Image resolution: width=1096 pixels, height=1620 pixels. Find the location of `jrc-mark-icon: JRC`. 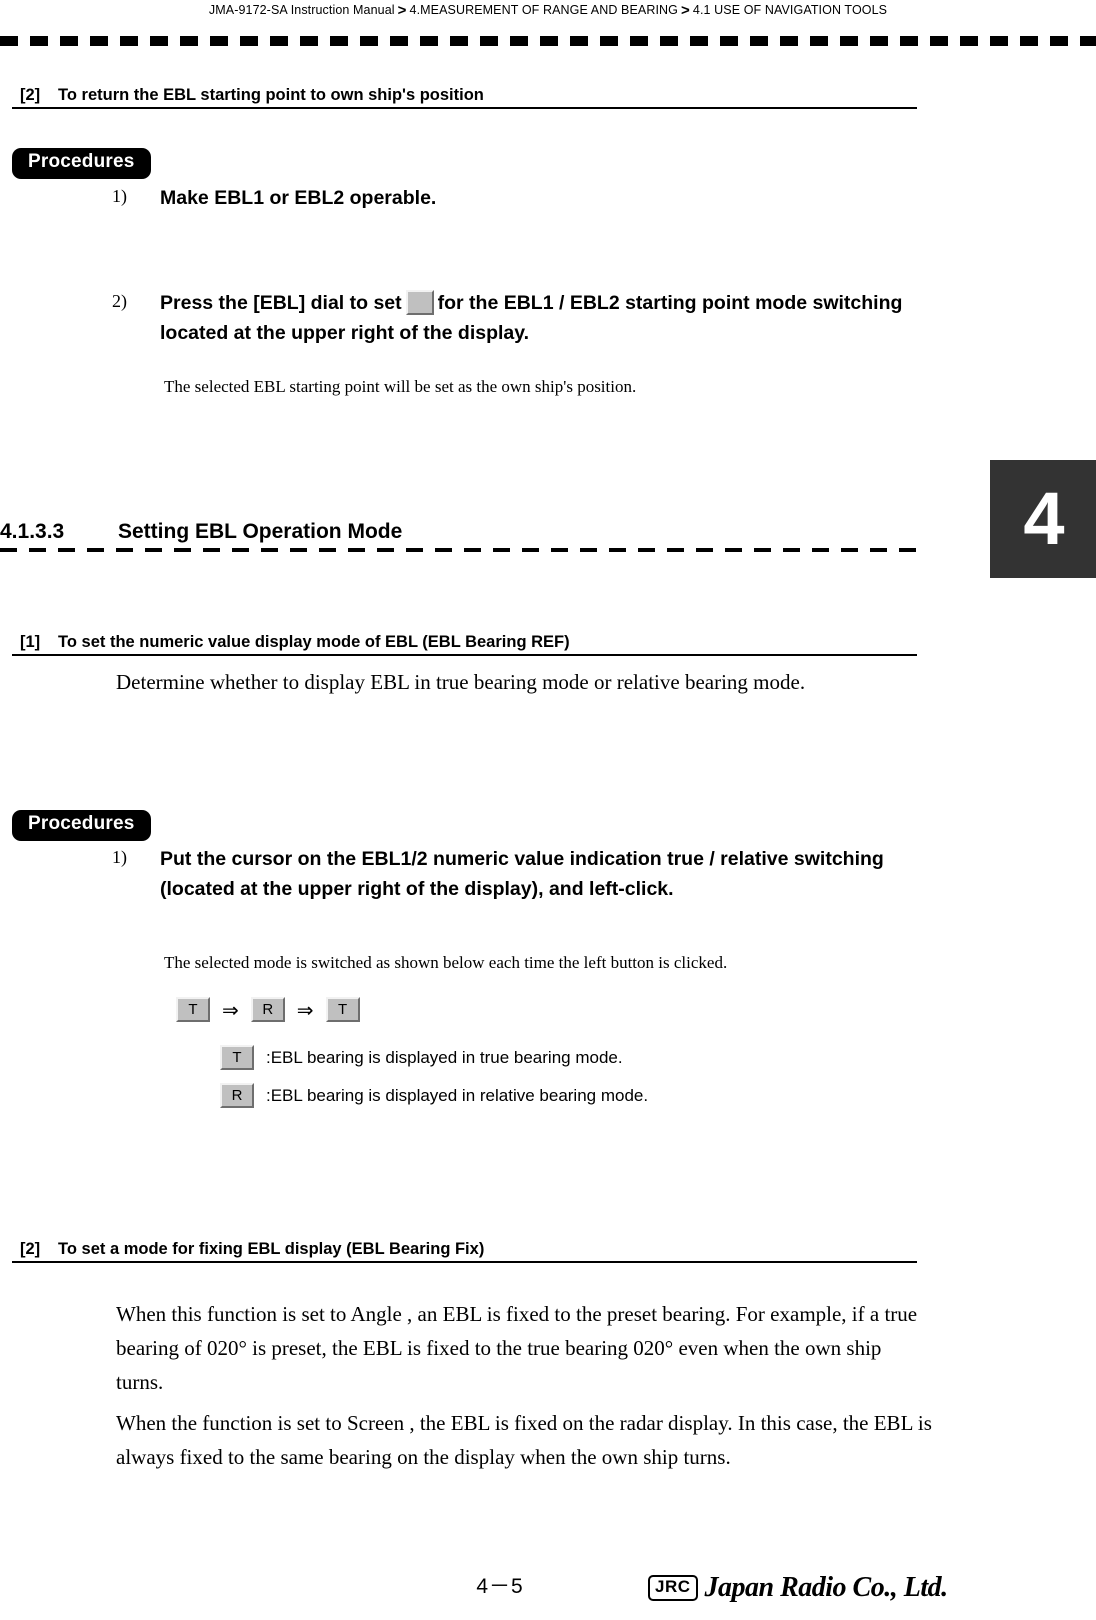

jrc-mark-icon: JRC is located at coordinates (673, 1588).